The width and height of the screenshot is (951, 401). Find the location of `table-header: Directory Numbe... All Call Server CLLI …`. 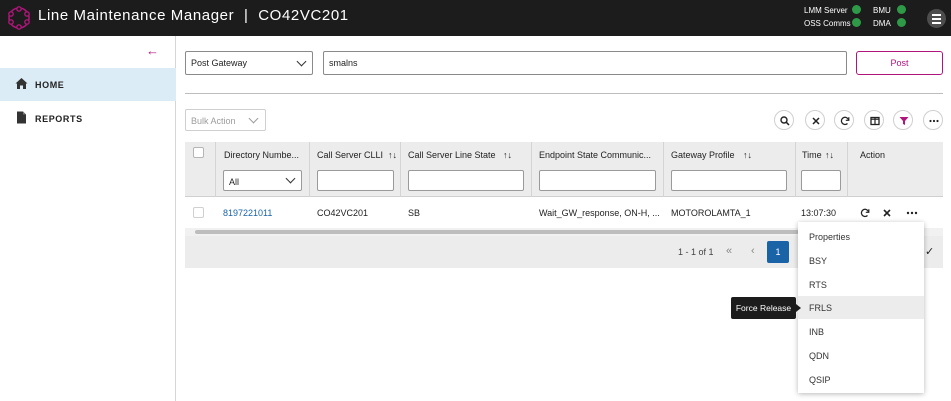

table-header: Directory Numbe... All Call Server CLLI … is located at coordinates (564, 169).